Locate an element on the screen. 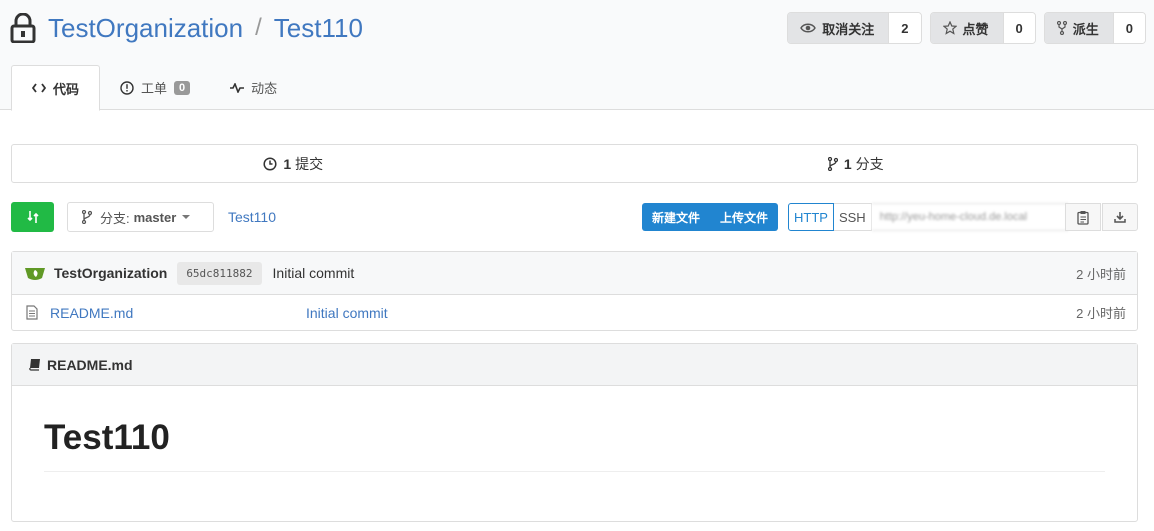  branch-dropdown: 分支: master is located at coordinates (140, 217).